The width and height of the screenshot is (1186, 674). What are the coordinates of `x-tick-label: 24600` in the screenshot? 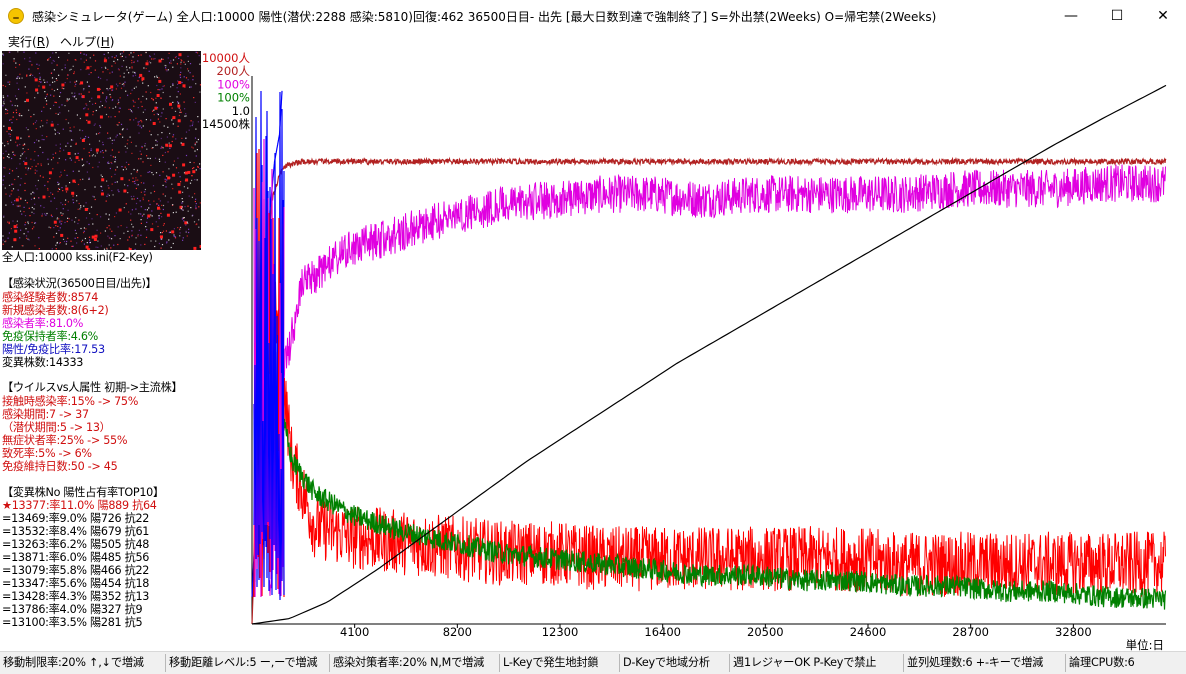 It's located at (868, 632).